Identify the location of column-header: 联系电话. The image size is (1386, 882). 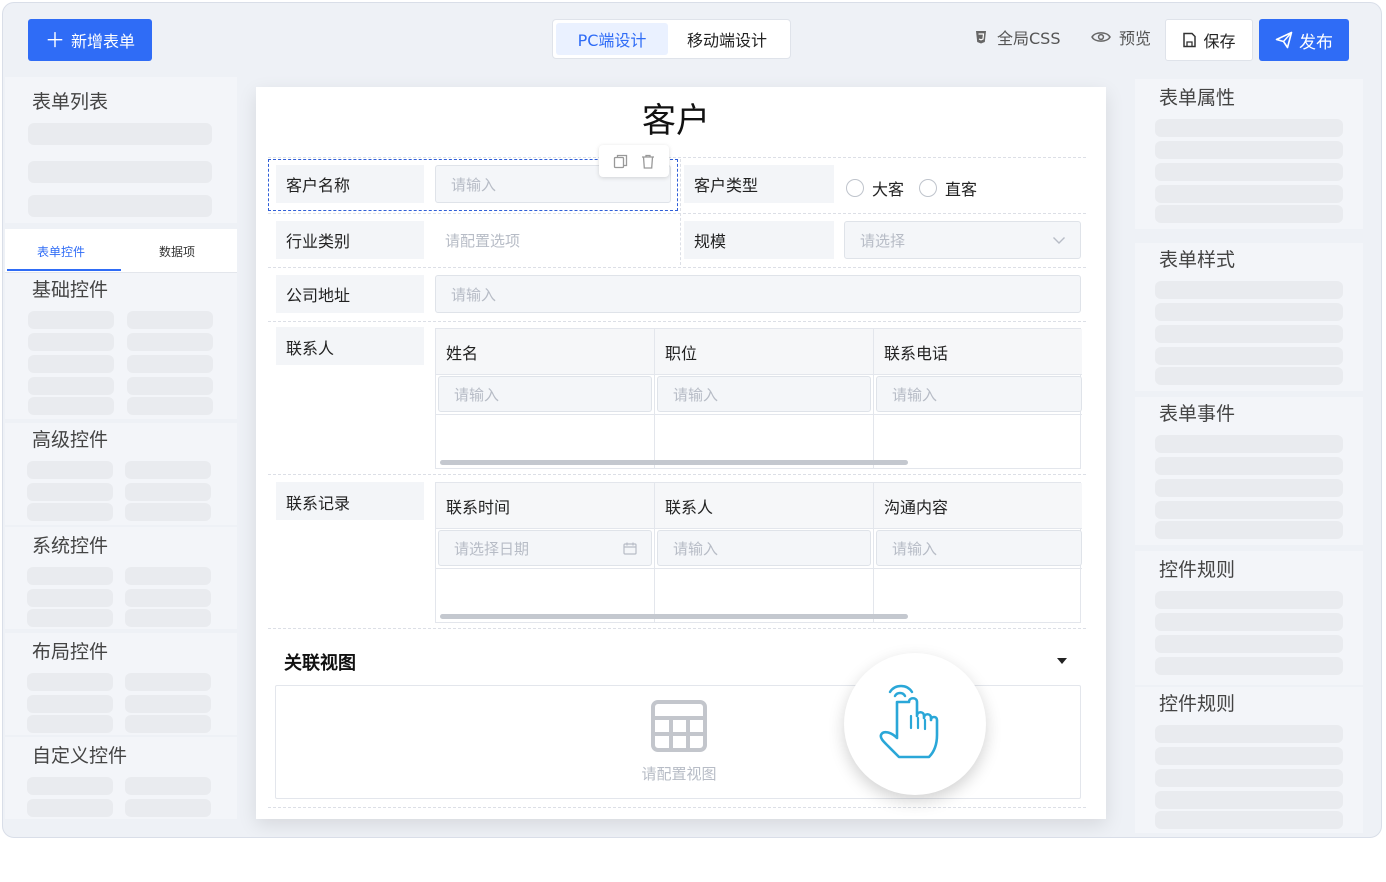
(978, 351).